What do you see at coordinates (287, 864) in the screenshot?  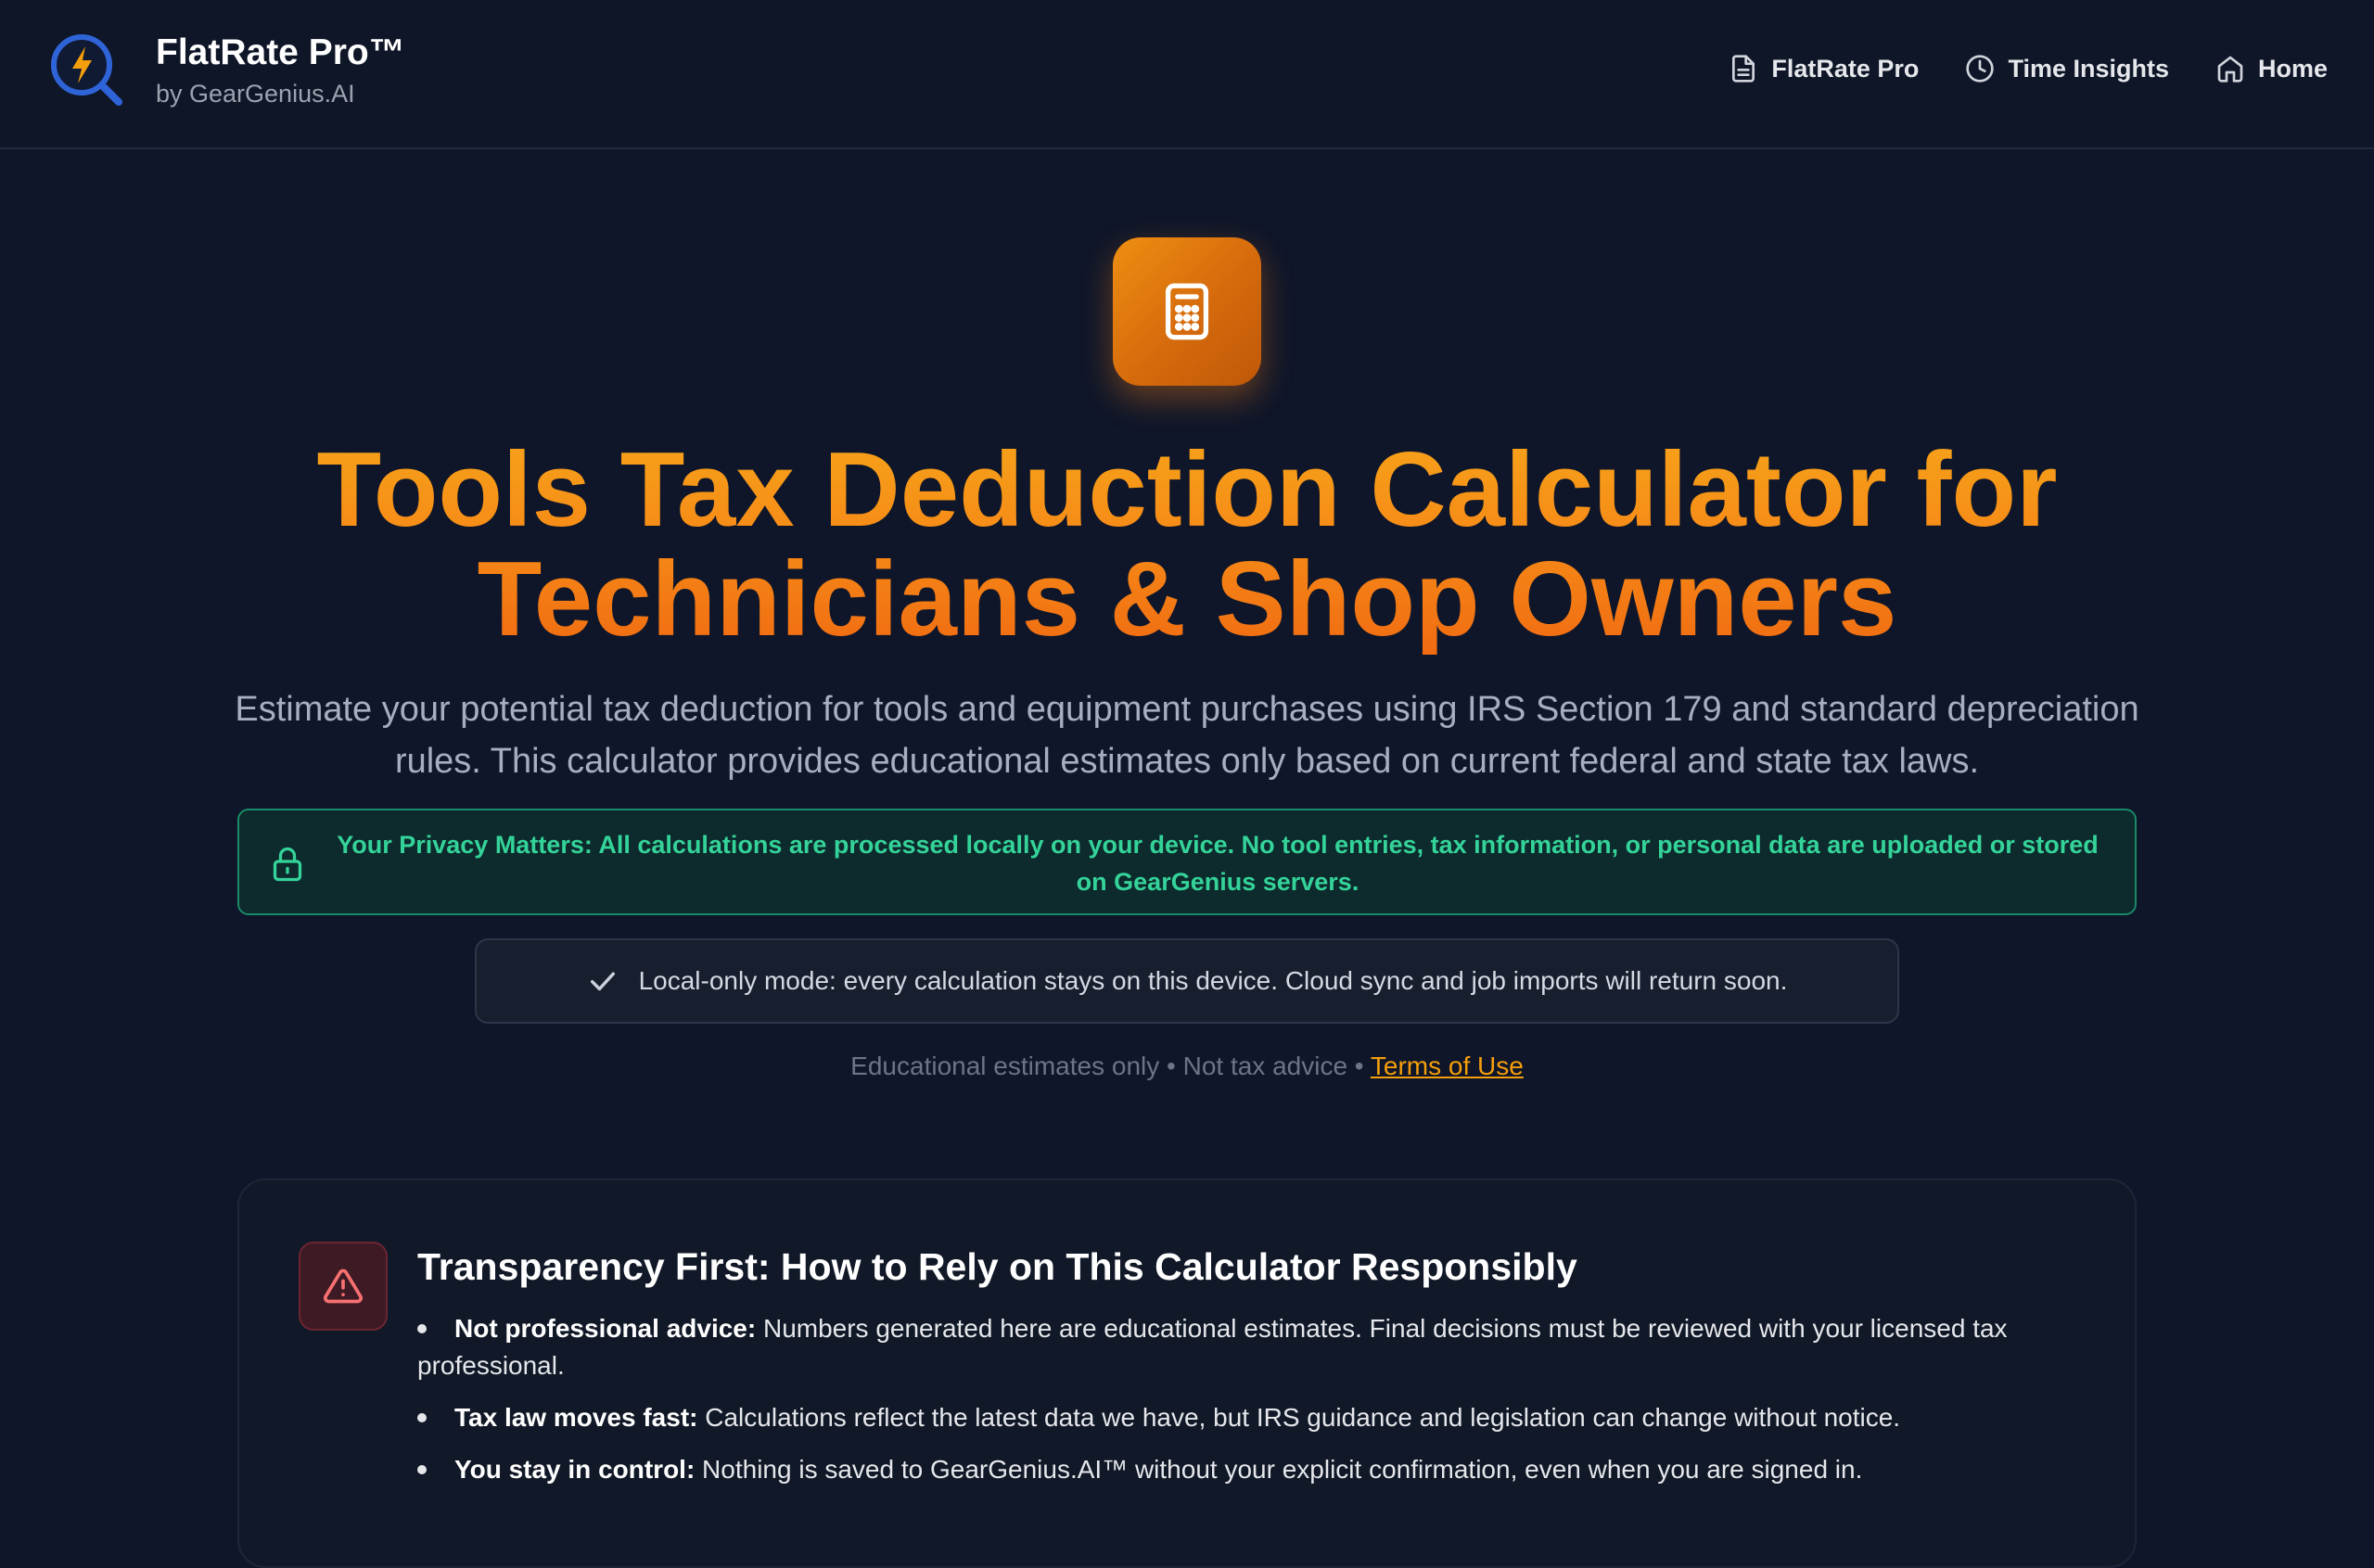 I see `lock-icon` at bounding box center [287, 864].